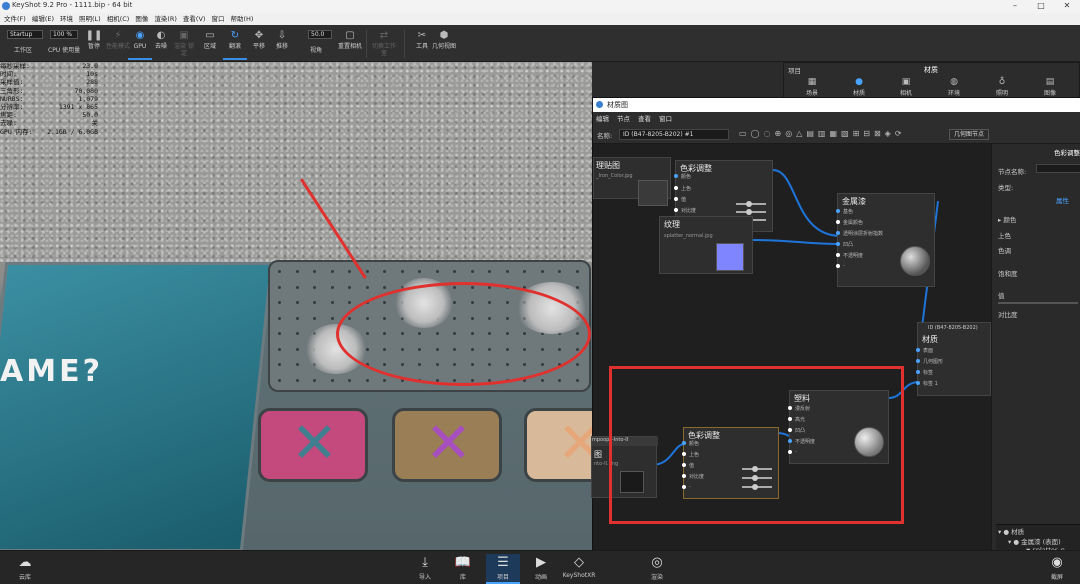 This screenshot has width=1080, height=584. What do you see at coordinates (954, 82) in the screenshot?
I see `environment-icon: ◍` at bounding box center [954, 82].